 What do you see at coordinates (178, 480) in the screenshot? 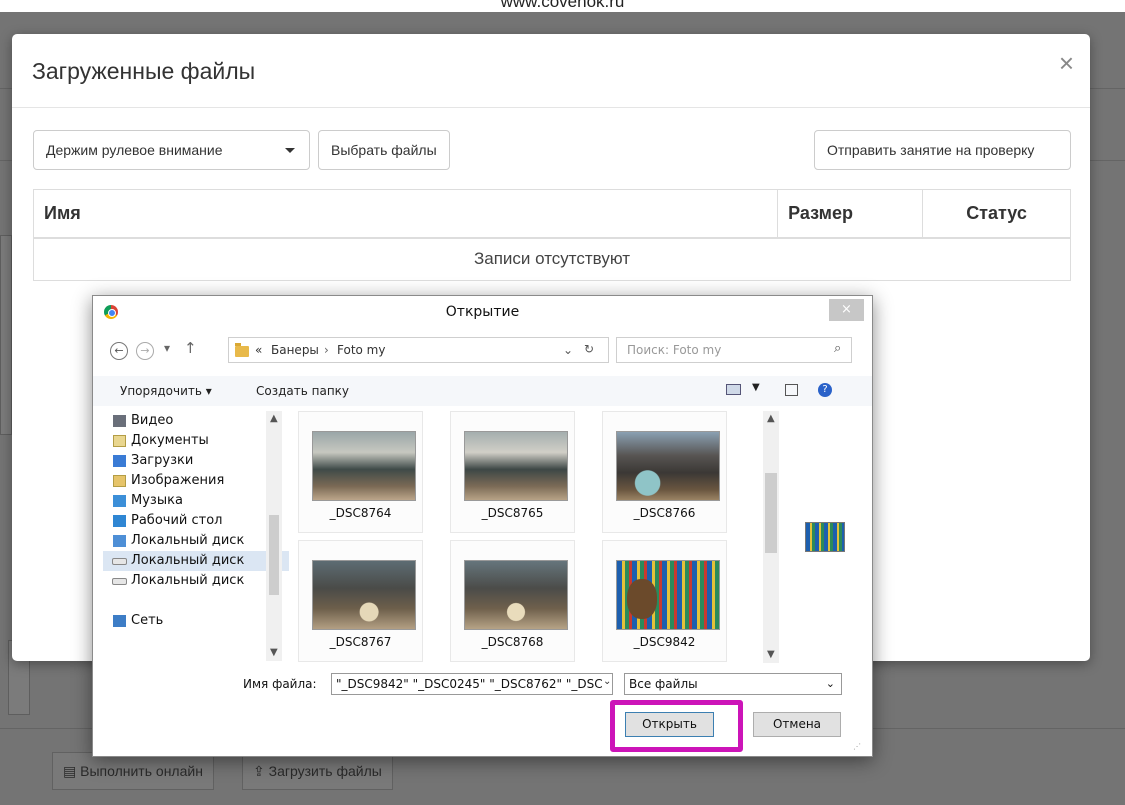
I see `tree-item-label: Изображения` at bounding box center [178, 480].